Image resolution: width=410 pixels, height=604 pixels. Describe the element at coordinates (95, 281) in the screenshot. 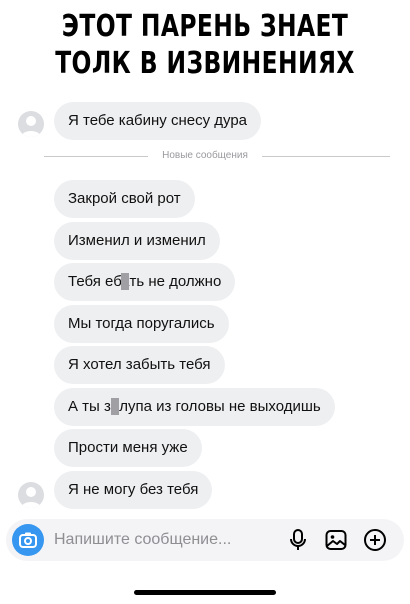

I see `message-text-part: Тебя еб` at that location.